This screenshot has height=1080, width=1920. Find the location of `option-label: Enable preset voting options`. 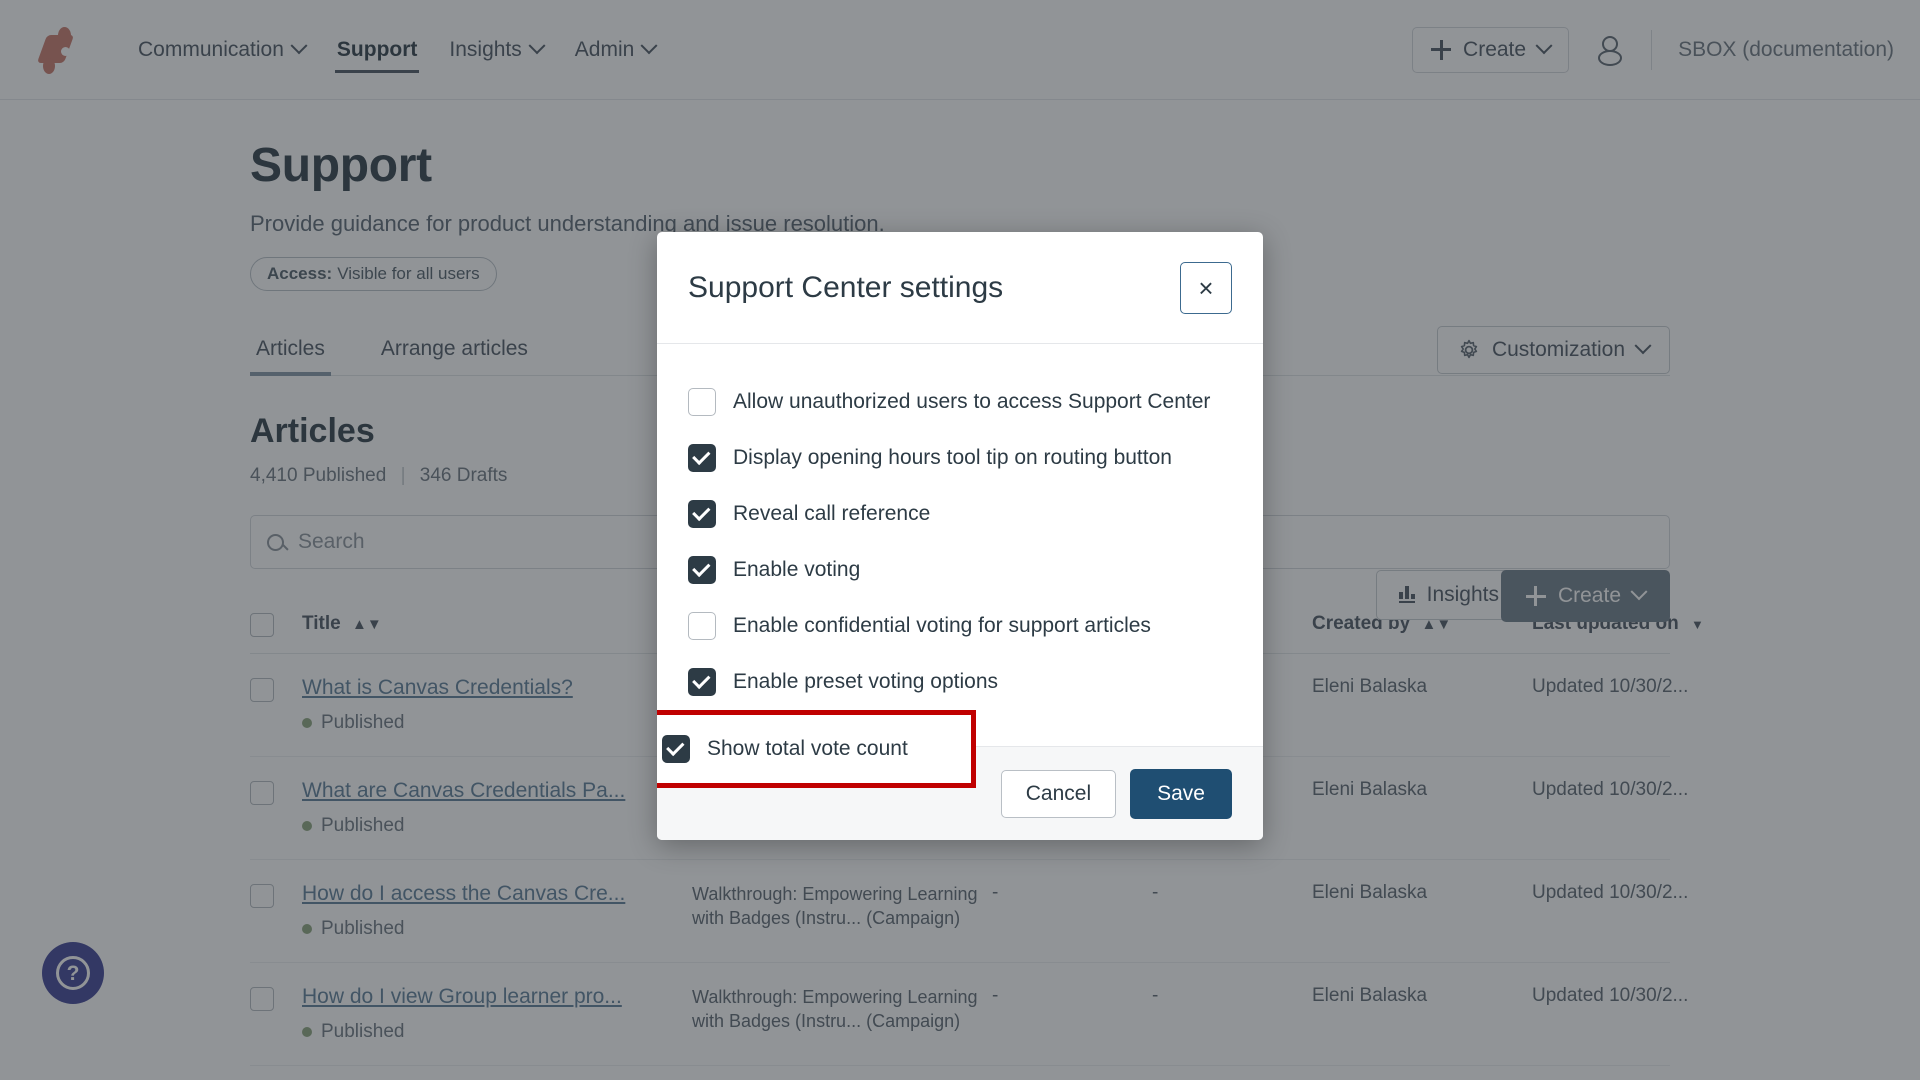

option-label: Enable preset voting options is located at coordinates (866, 681).